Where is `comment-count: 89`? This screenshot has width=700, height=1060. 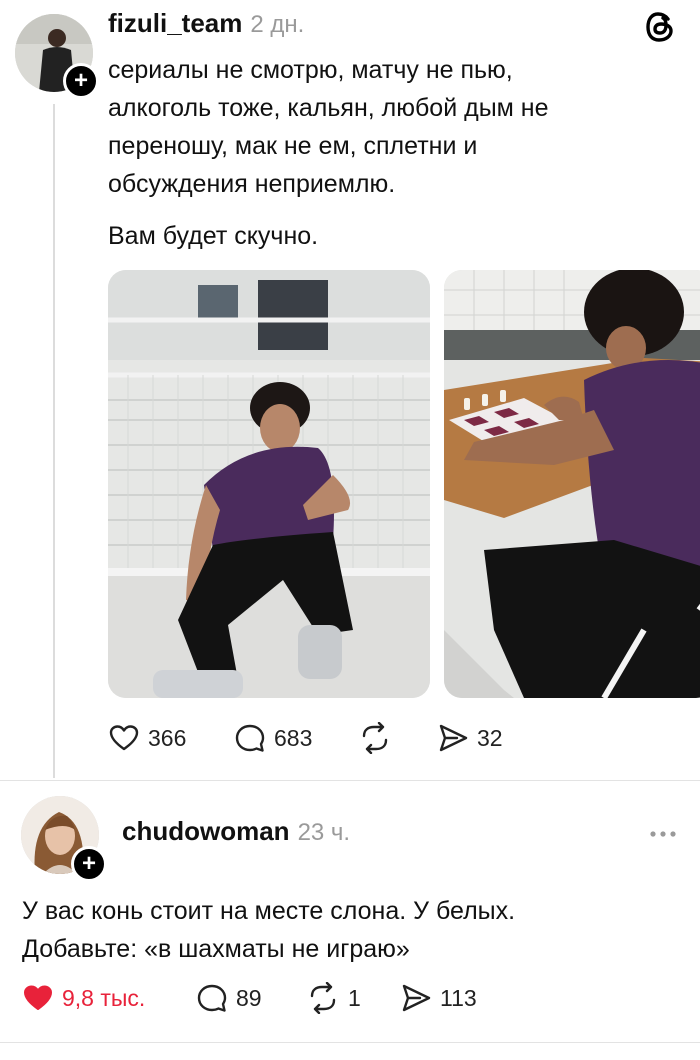
comment-count: 89 is located at coordinates (249, 997).